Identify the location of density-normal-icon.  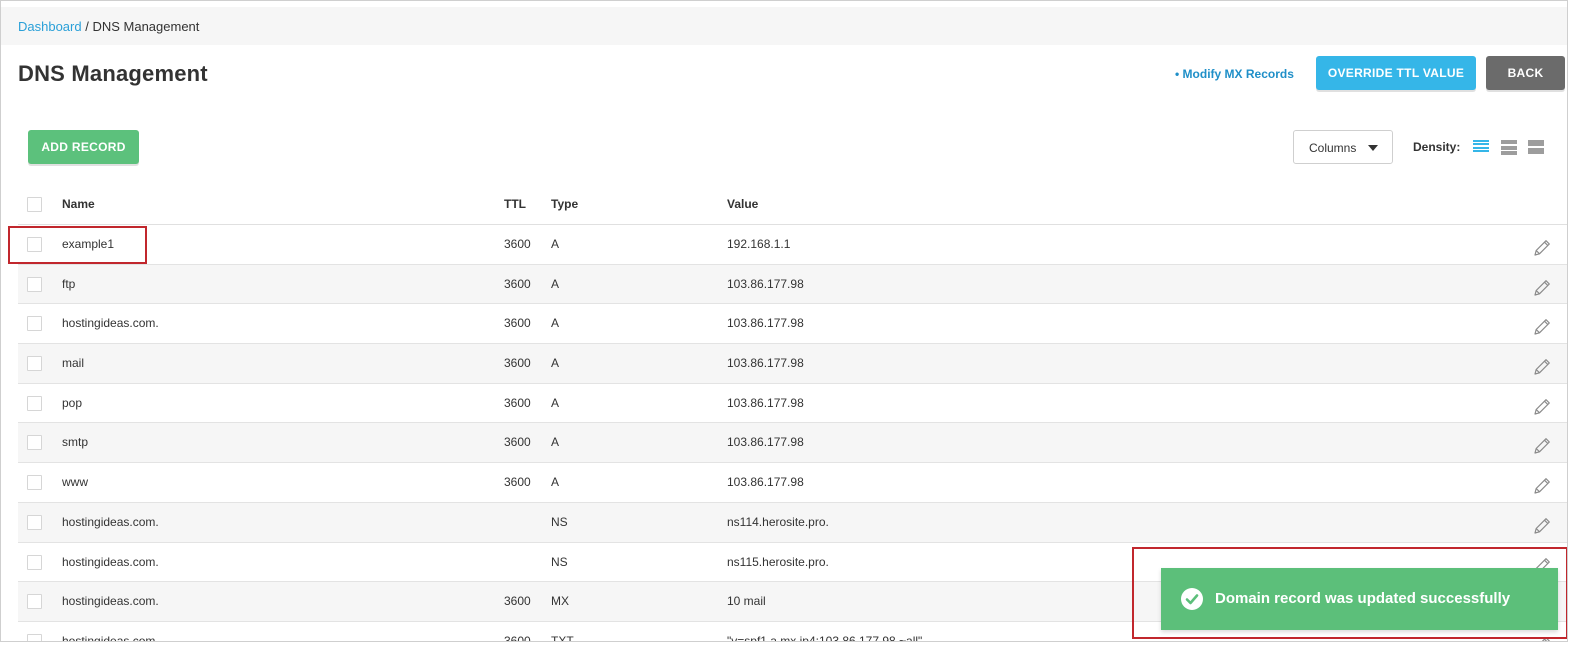
(1509, 147).